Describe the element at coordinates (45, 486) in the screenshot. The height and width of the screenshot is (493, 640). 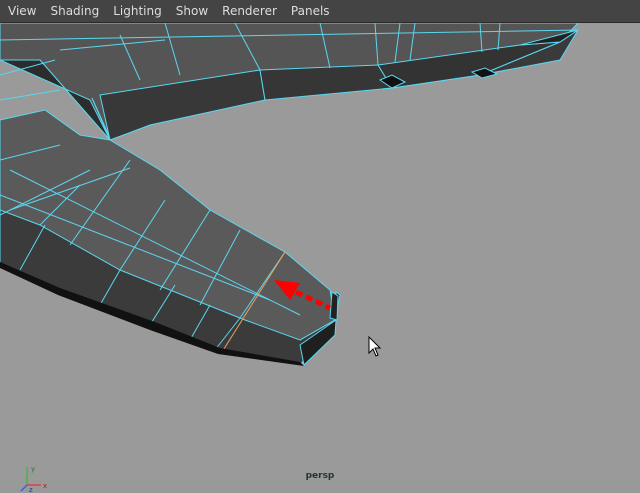
I see `svg-text: x` at that location.